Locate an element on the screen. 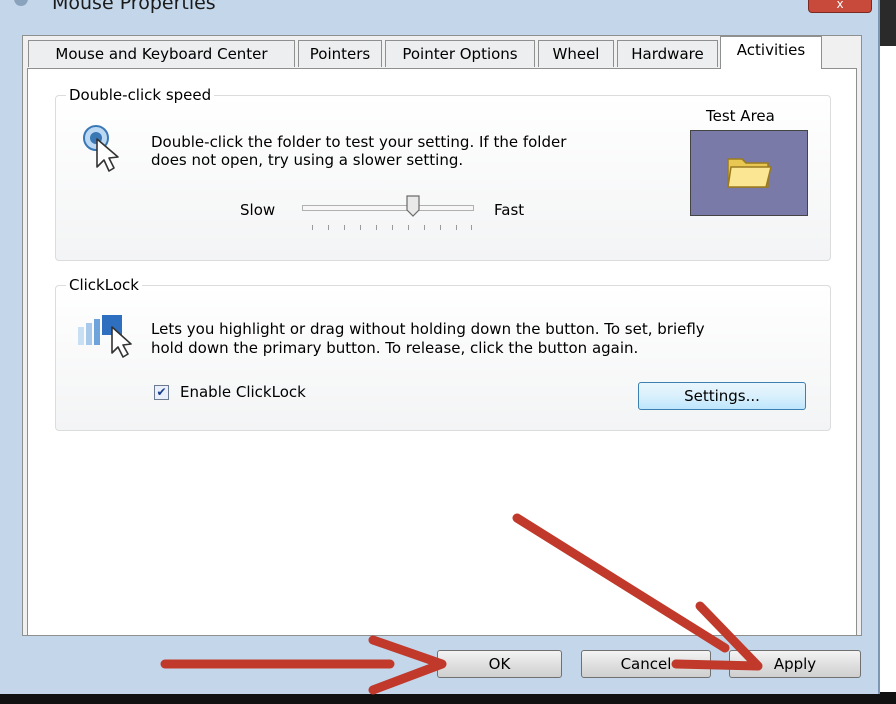 Image resolution: width=896 pixels, height=704 pixels. checkmark-icon: ✔ is located at coordinates (161, 392).